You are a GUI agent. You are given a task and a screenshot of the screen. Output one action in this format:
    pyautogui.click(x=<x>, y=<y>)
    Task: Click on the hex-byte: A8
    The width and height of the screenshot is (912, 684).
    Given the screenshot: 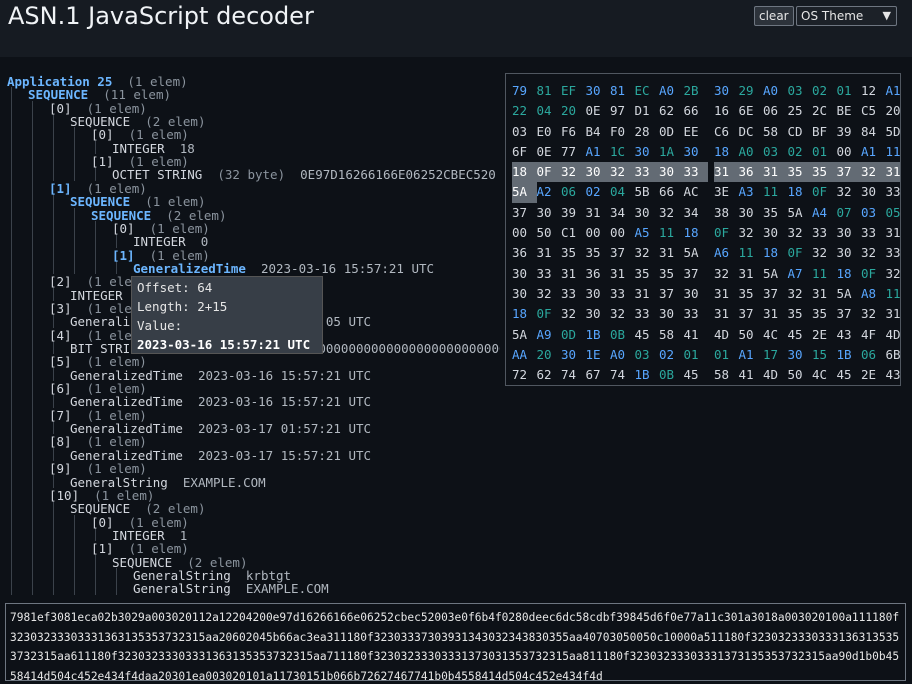 What is the action you would take?
    pyautogui.click(x=873, y=294)
    